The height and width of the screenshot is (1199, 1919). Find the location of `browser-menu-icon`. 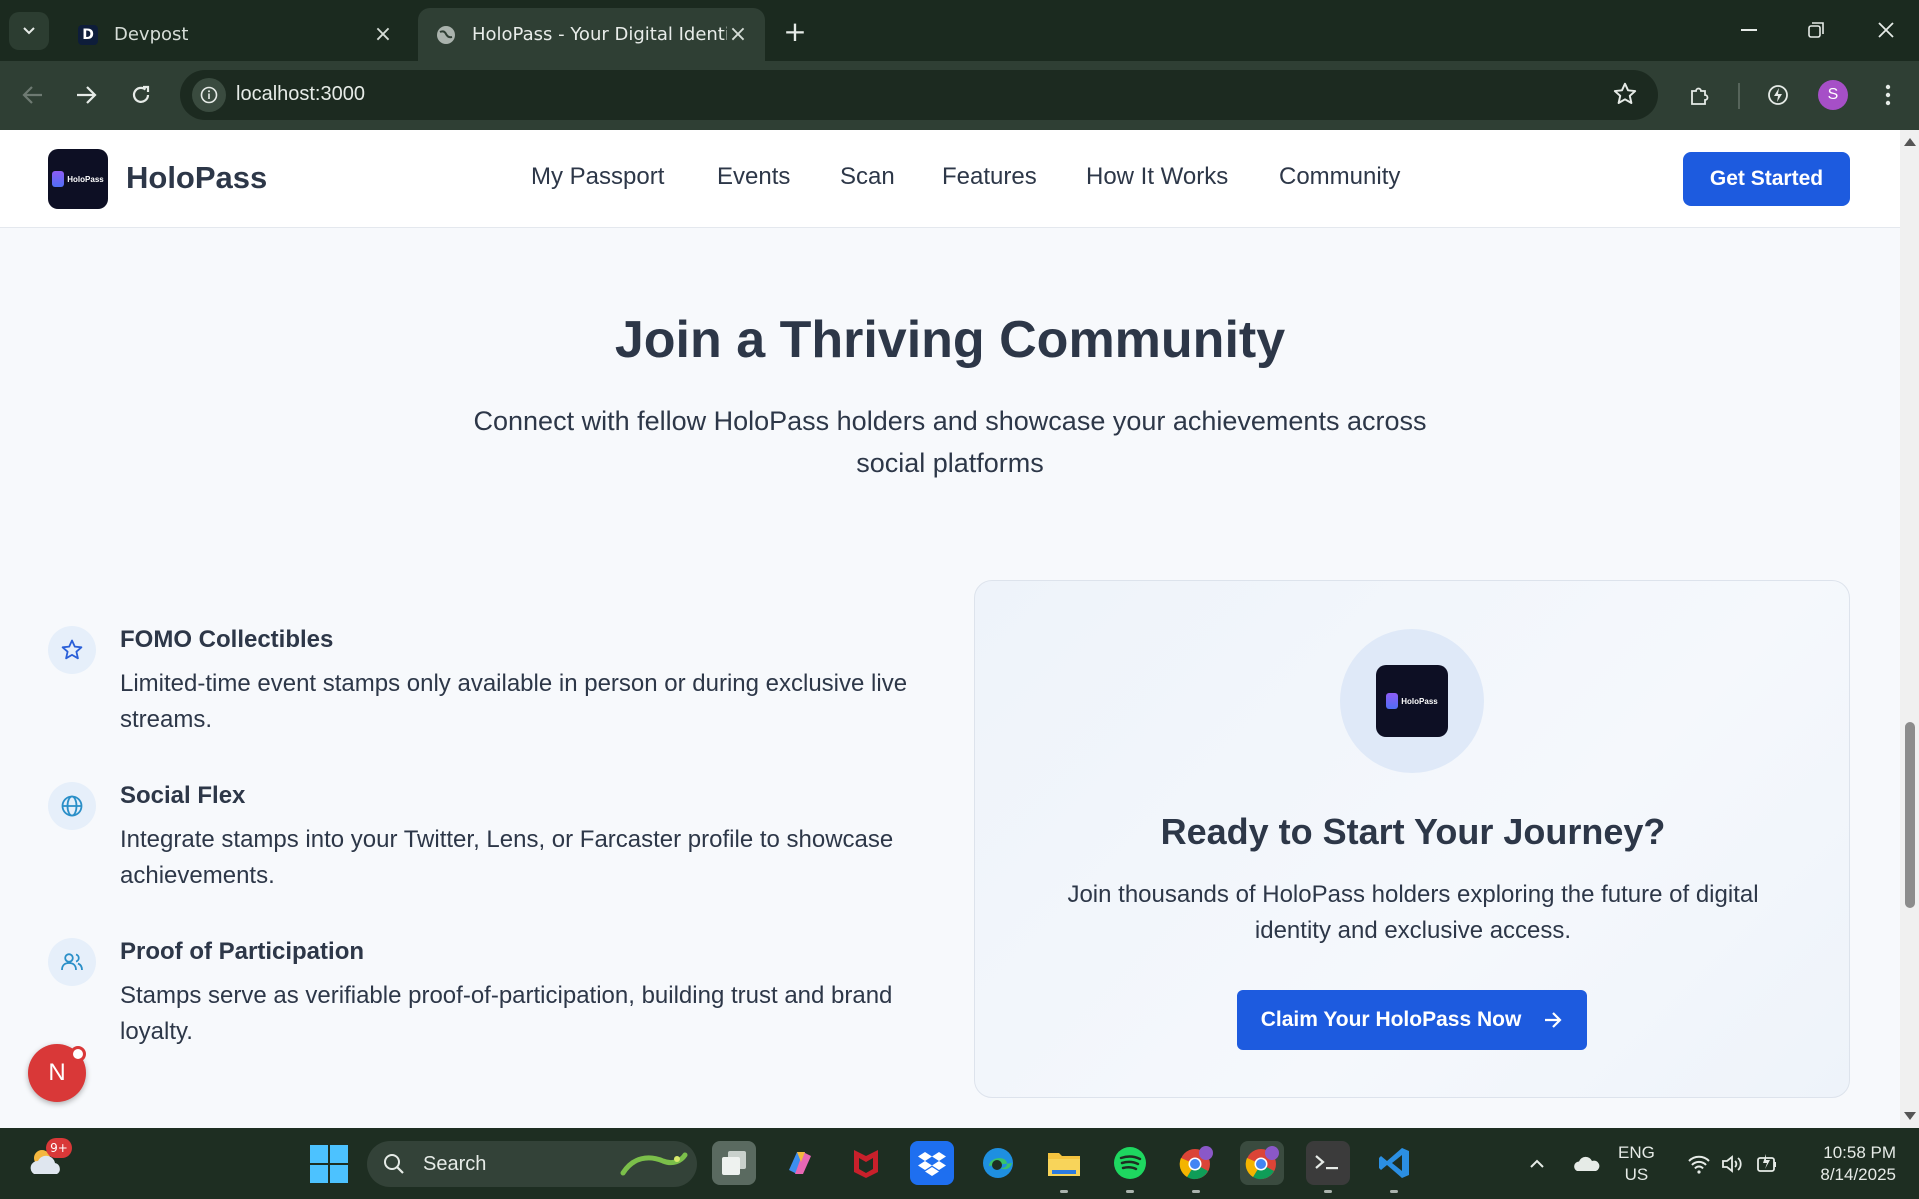

browser-menu-icon is located at coordinates (1888, 95).